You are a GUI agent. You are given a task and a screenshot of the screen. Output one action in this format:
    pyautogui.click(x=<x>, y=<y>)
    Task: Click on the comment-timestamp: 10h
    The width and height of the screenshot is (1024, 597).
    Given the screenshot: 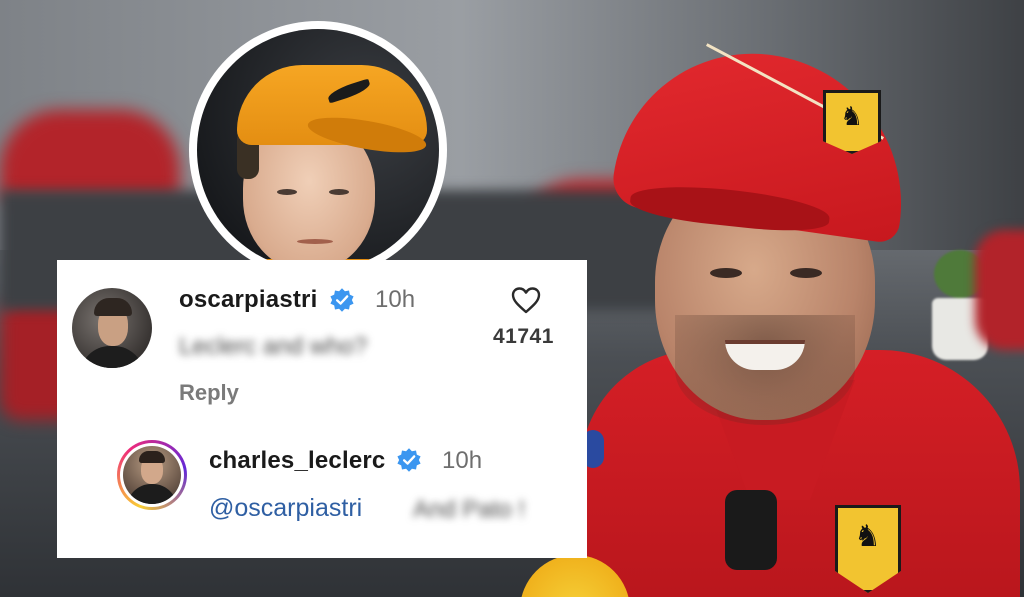 What is the action you would take?
    pyautogui.click(x=395, y=299)
    